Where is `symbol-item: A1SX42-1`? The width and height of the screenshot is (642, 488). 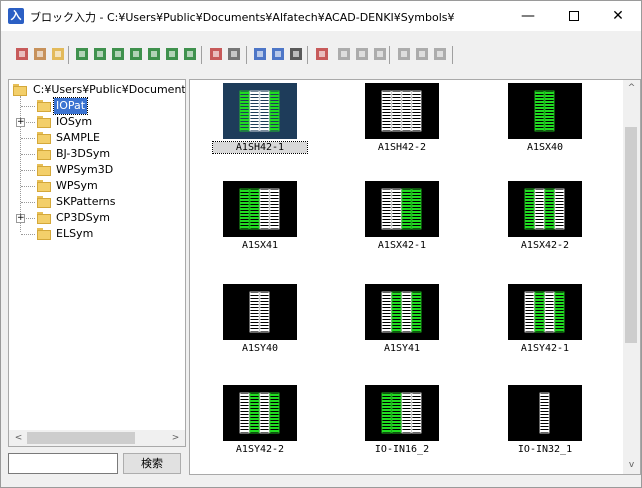 symbol-item: A1SX42-1 is located at coordinates (410, 226).